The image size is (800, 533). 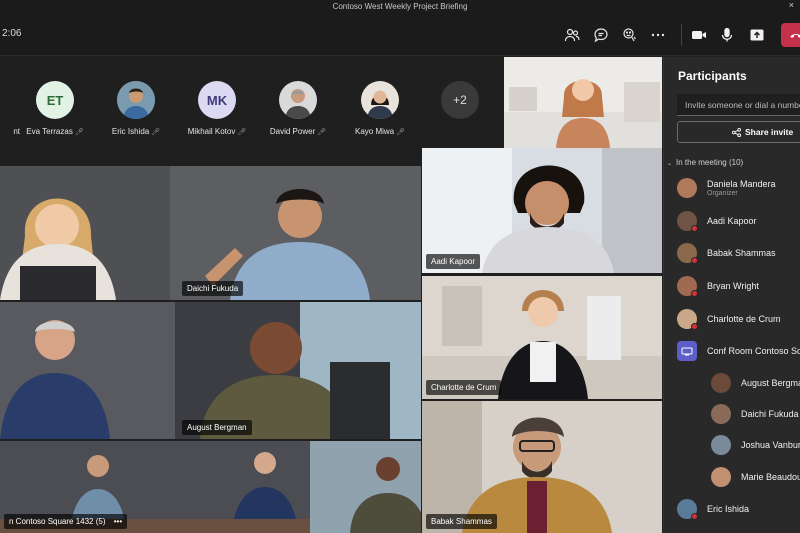 What do you see at coordinates (769, 132) in the screenshot?
I see `share-invite-label: Share invite` at bounding box center [769, 132].